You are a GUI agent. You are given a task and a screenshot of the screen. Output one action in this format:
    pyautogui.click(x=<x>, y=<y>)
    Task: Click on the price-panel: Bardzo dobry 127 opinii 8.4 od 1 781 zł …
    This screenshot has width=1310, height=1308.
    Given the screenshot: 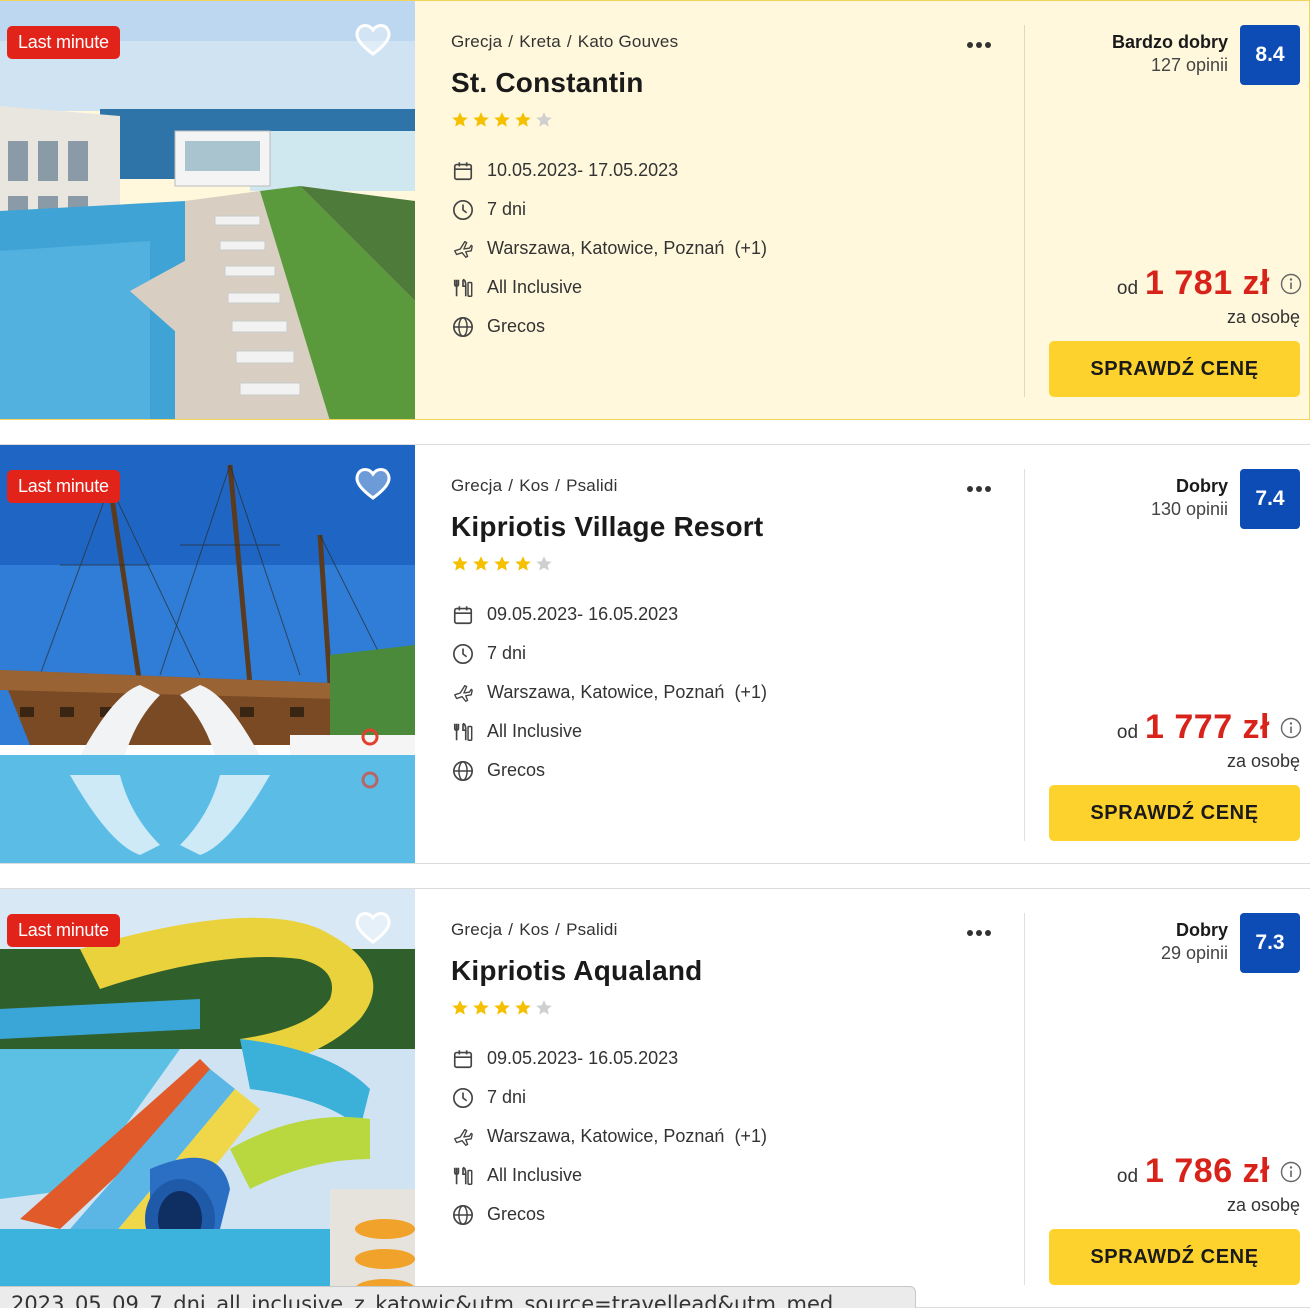 What is the action you would take?
    pyautogui.click(x=1167, y=210)
    